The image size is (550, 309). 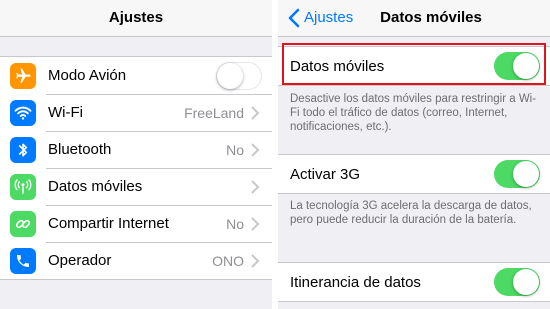 I want to click on settings-item-label: Wi-Fi, so click(x=65, y=112).